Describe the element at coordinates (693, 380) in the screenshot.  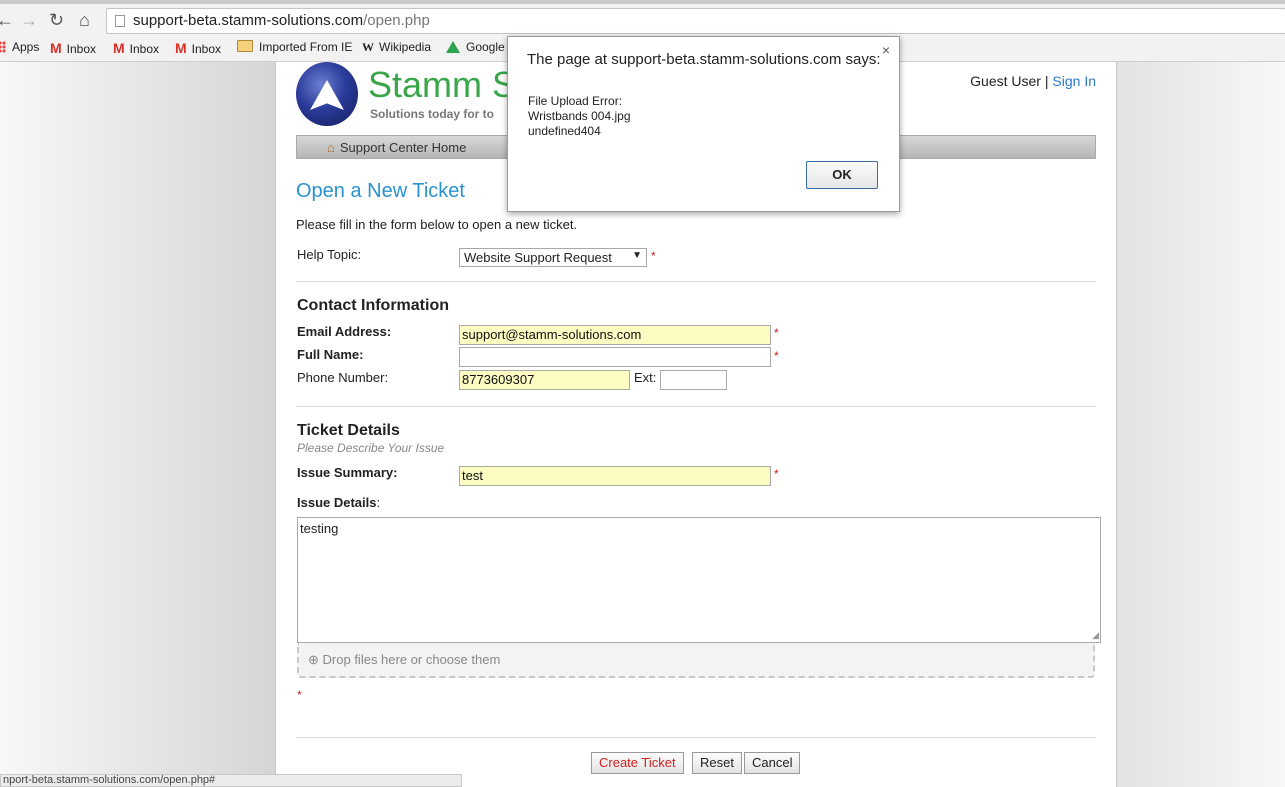
I see `ext-field` at that location.